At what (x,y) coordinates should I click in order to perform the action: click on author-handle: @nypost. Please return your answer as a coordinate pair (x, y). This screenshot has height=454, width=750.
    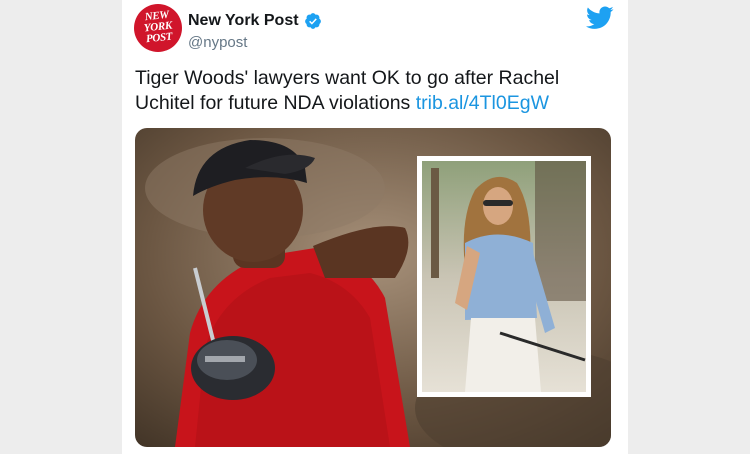
    Looking at the image, I should click on (217, 42).